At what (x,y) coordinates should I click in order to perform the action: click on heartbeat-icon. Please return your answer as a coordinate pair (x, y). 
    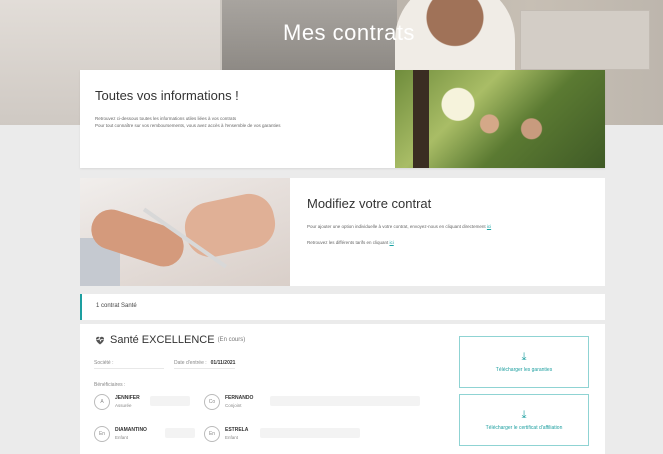
    Looking at the image, I should click on (100, 340).